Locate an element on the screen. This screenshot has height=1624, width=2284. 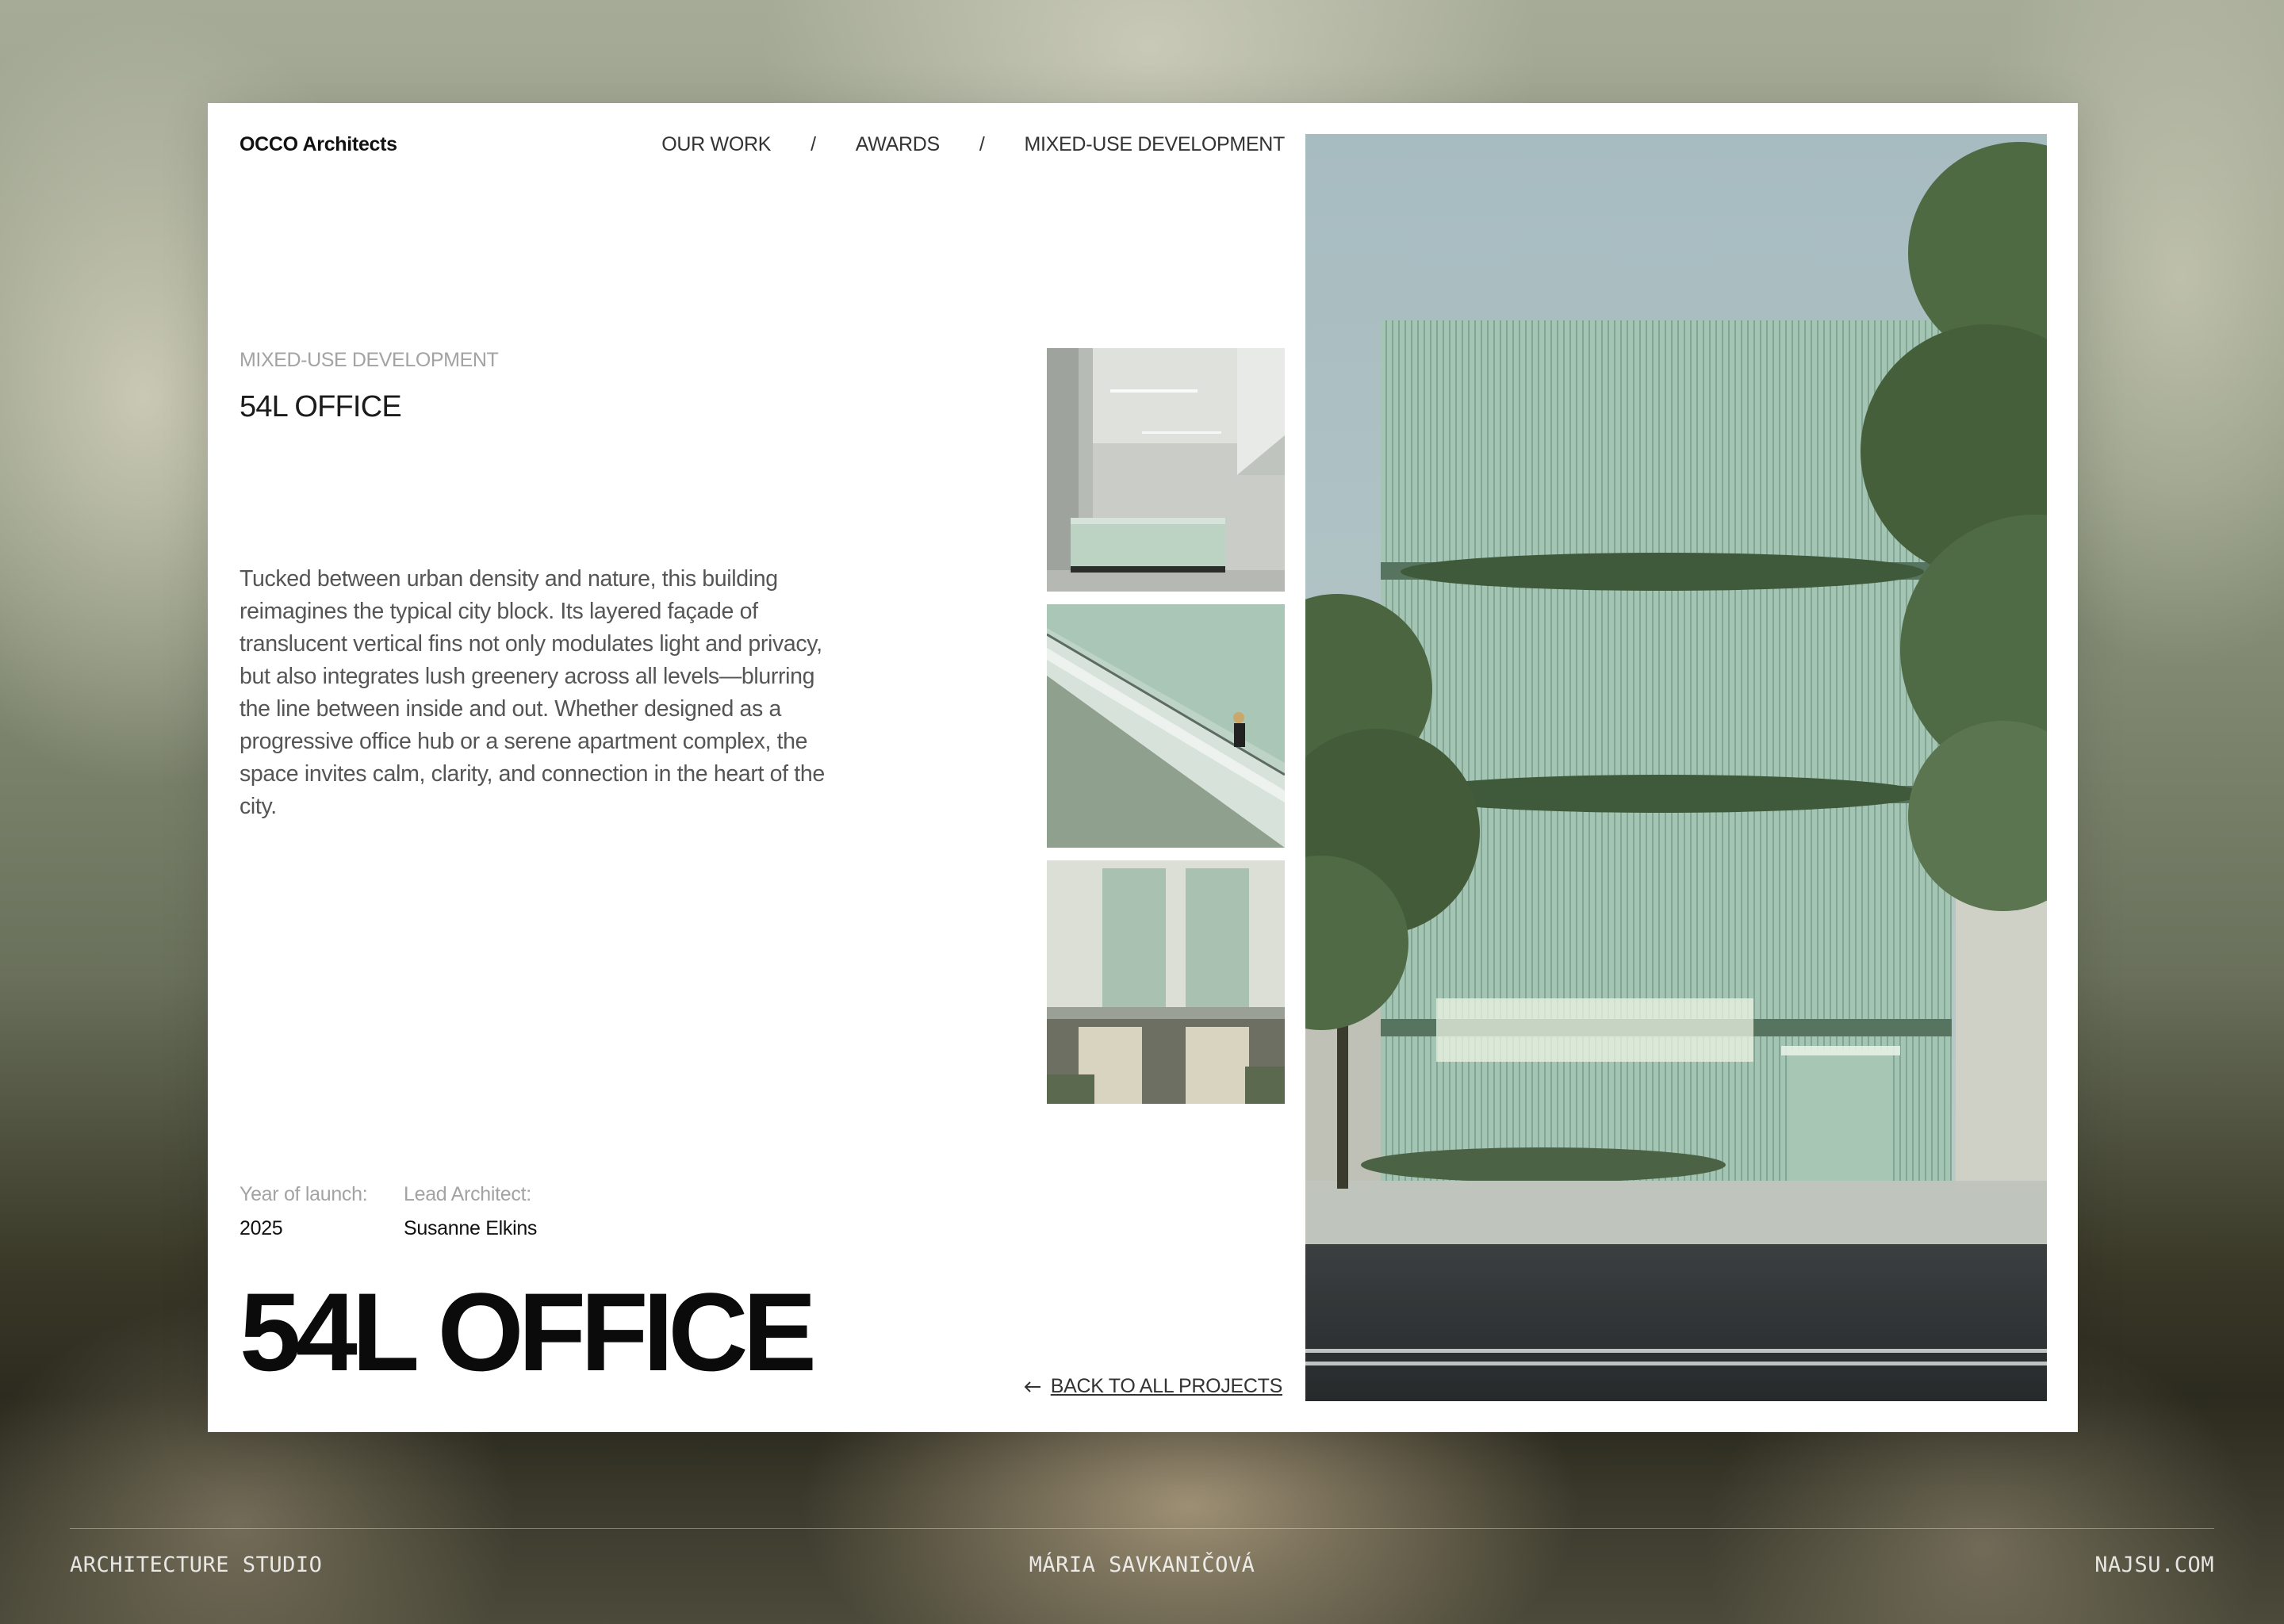
architect-label: Lead Architect: is located at coordinates (467, 1194).